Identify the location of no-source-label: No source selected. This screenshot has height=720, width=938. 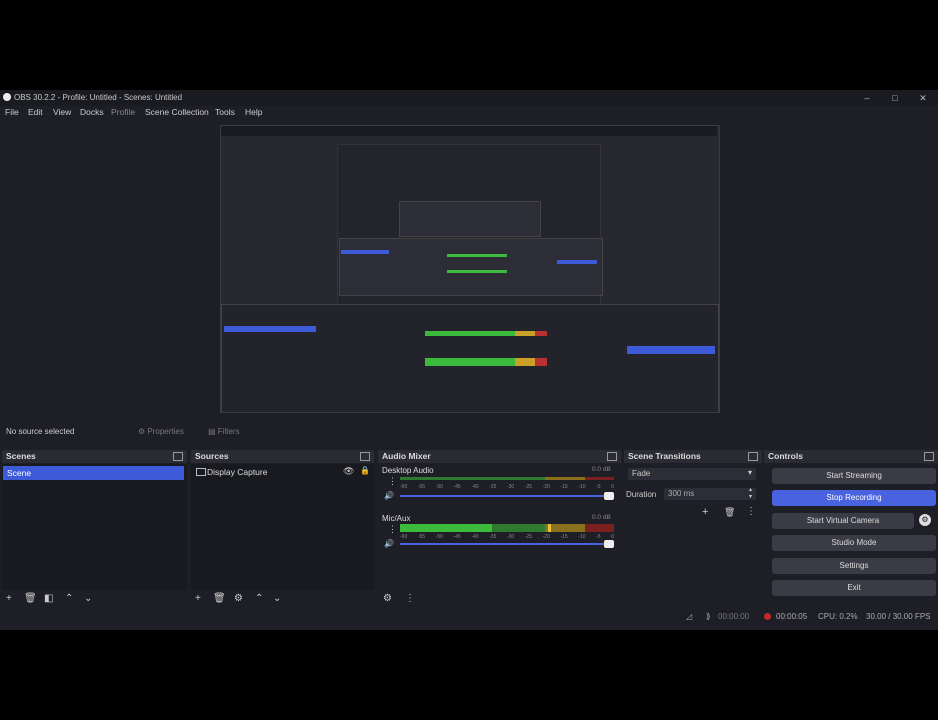
(40, 431).